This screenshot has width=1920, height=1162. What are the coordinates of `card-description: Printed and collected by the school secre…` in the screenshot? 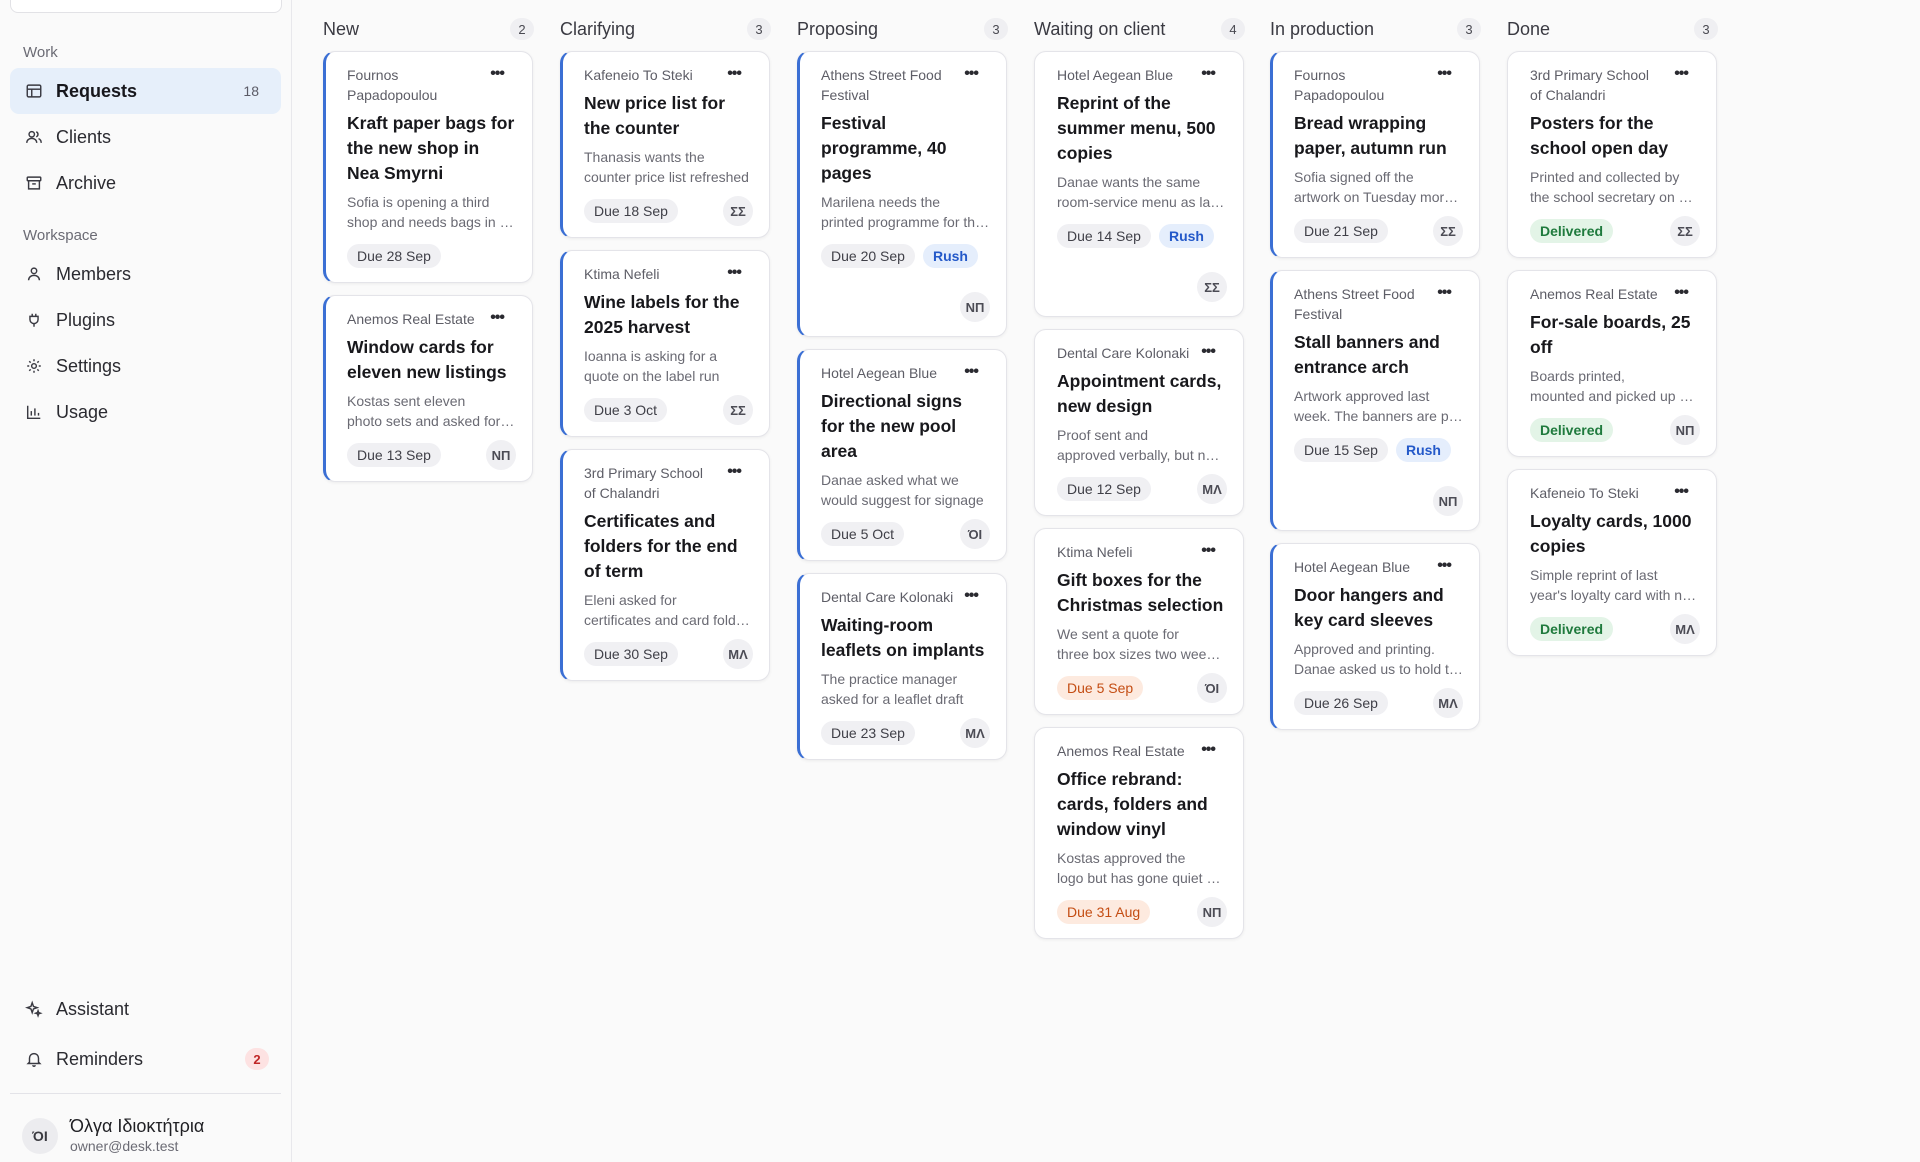 It's located at (1615, 187).